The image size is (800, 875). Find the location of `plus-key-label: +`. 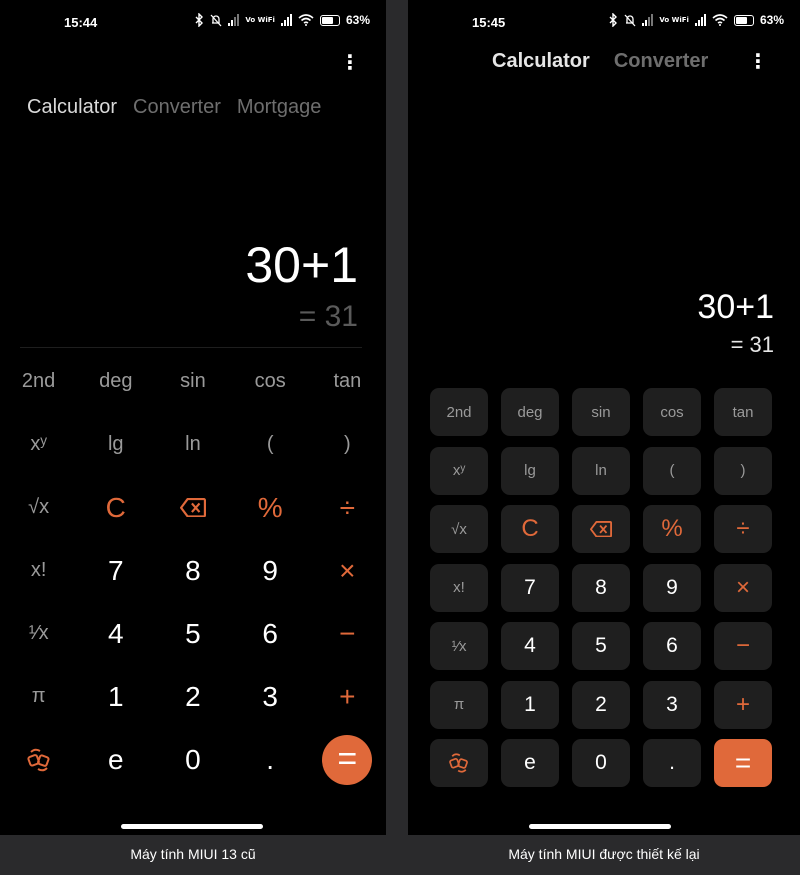

plus-key-label: + is located at coordinates (742, 704).